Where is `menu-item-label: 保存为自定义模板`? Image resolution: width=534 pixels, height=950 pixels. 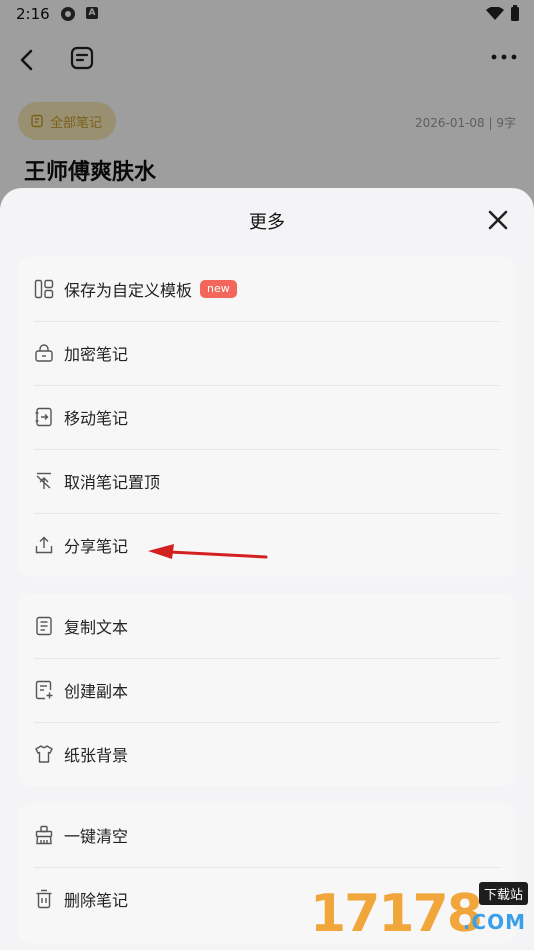 menu-item-label: 保存为自定义模板 is located at coordinates (128, 290).